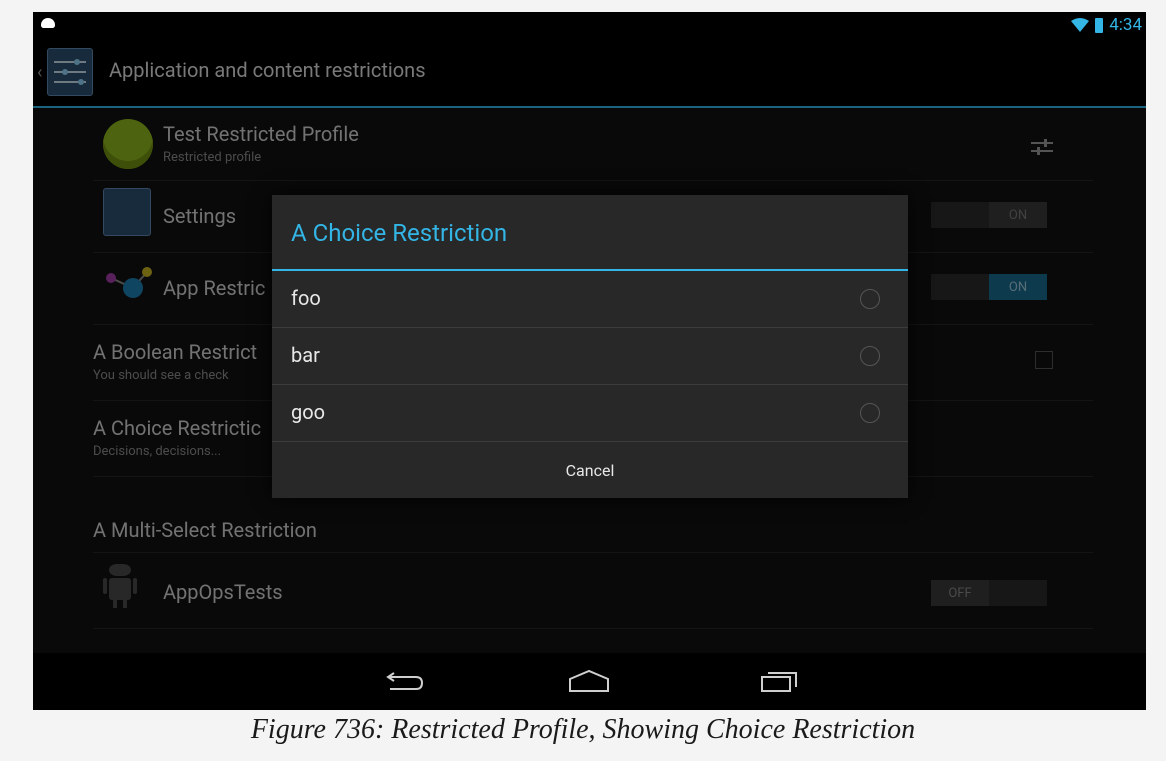 The height and width of the screenshot is (761, 1166). Describe the element at coordinates (404, 681) in the screenshot. I see `back-icon` at that location.